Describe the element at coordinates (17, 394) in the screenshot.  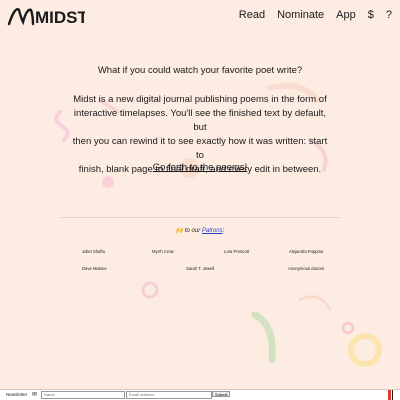
I see `newsletter-label: Newsletter` at that location.